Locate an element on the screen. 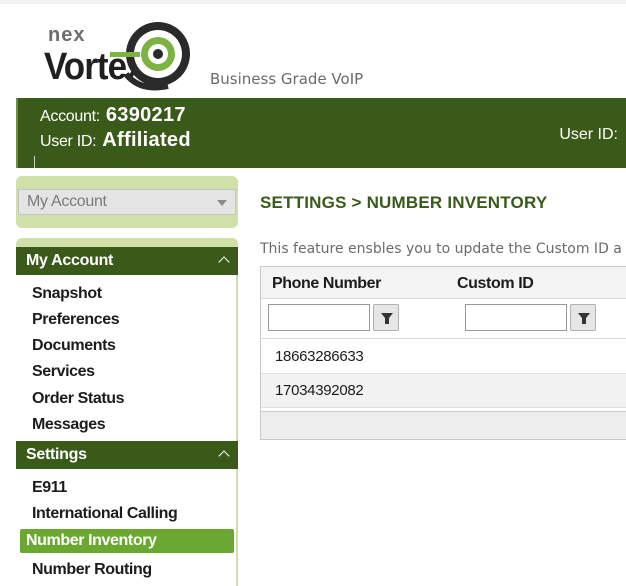 Image resolution: width=626 pixels, height=586 pixels. sidebar-item-services: Services is located at coordinates (63, 372).